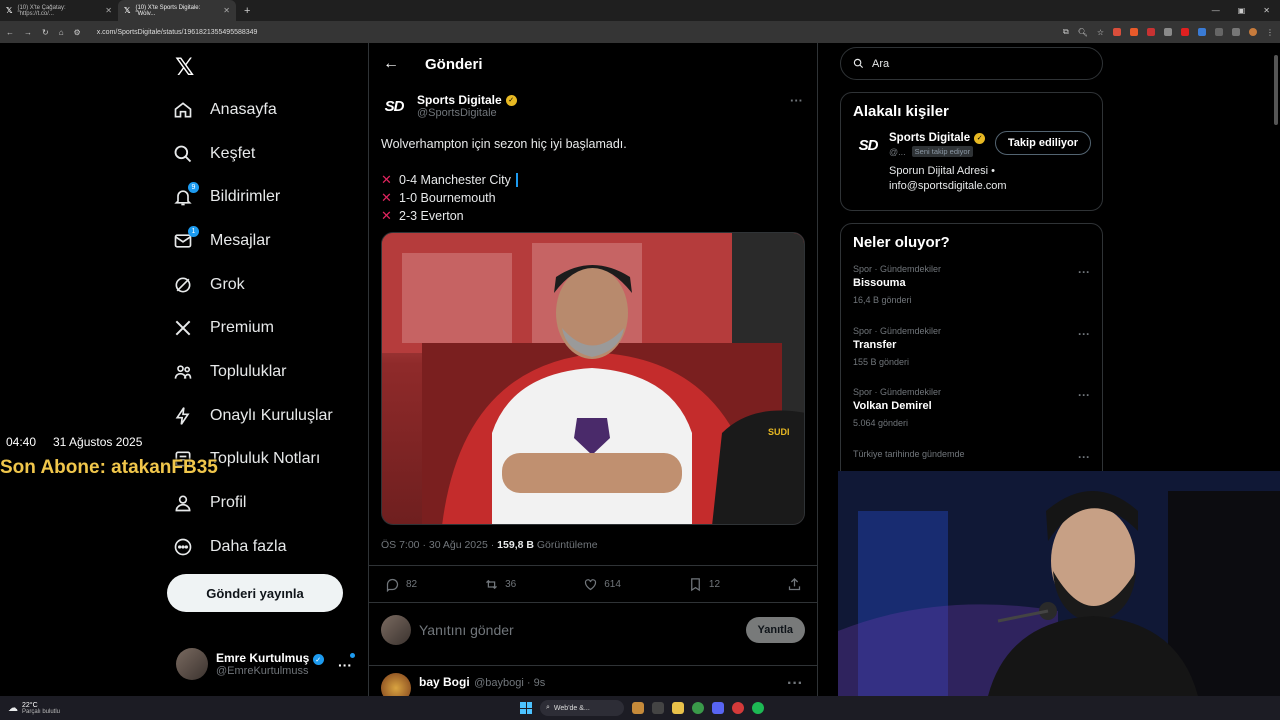 This screenshot has height=720, width=1280. I want to click on maximize-icon: ▣, so click(1242, 10).